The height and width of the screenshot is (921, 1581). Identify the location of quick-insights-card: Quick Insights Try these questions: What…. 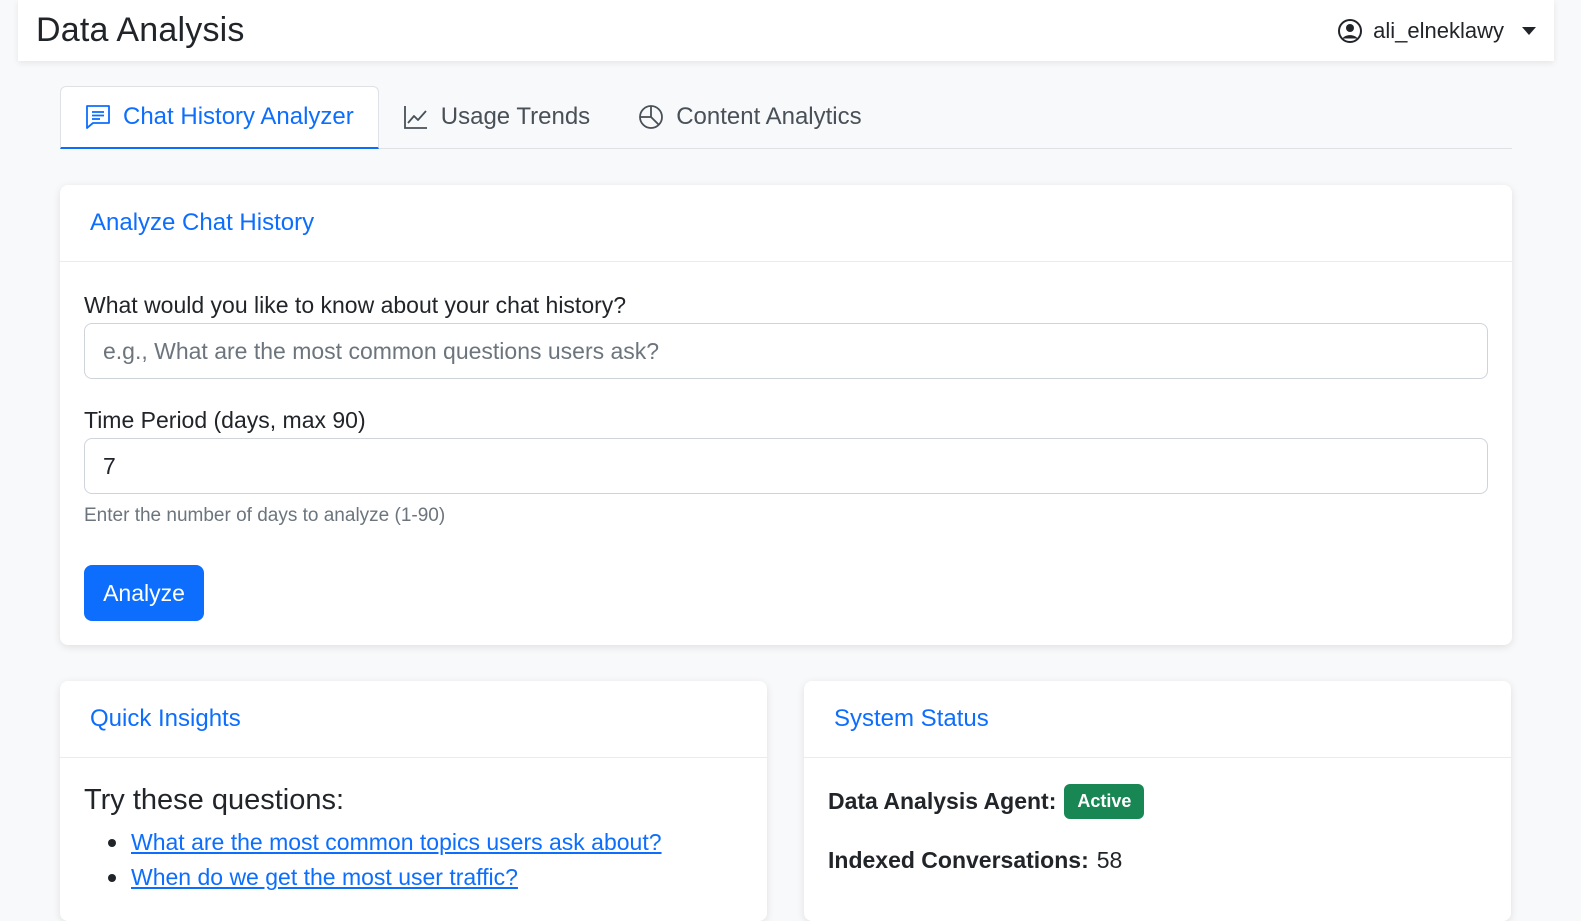
(413, 801).